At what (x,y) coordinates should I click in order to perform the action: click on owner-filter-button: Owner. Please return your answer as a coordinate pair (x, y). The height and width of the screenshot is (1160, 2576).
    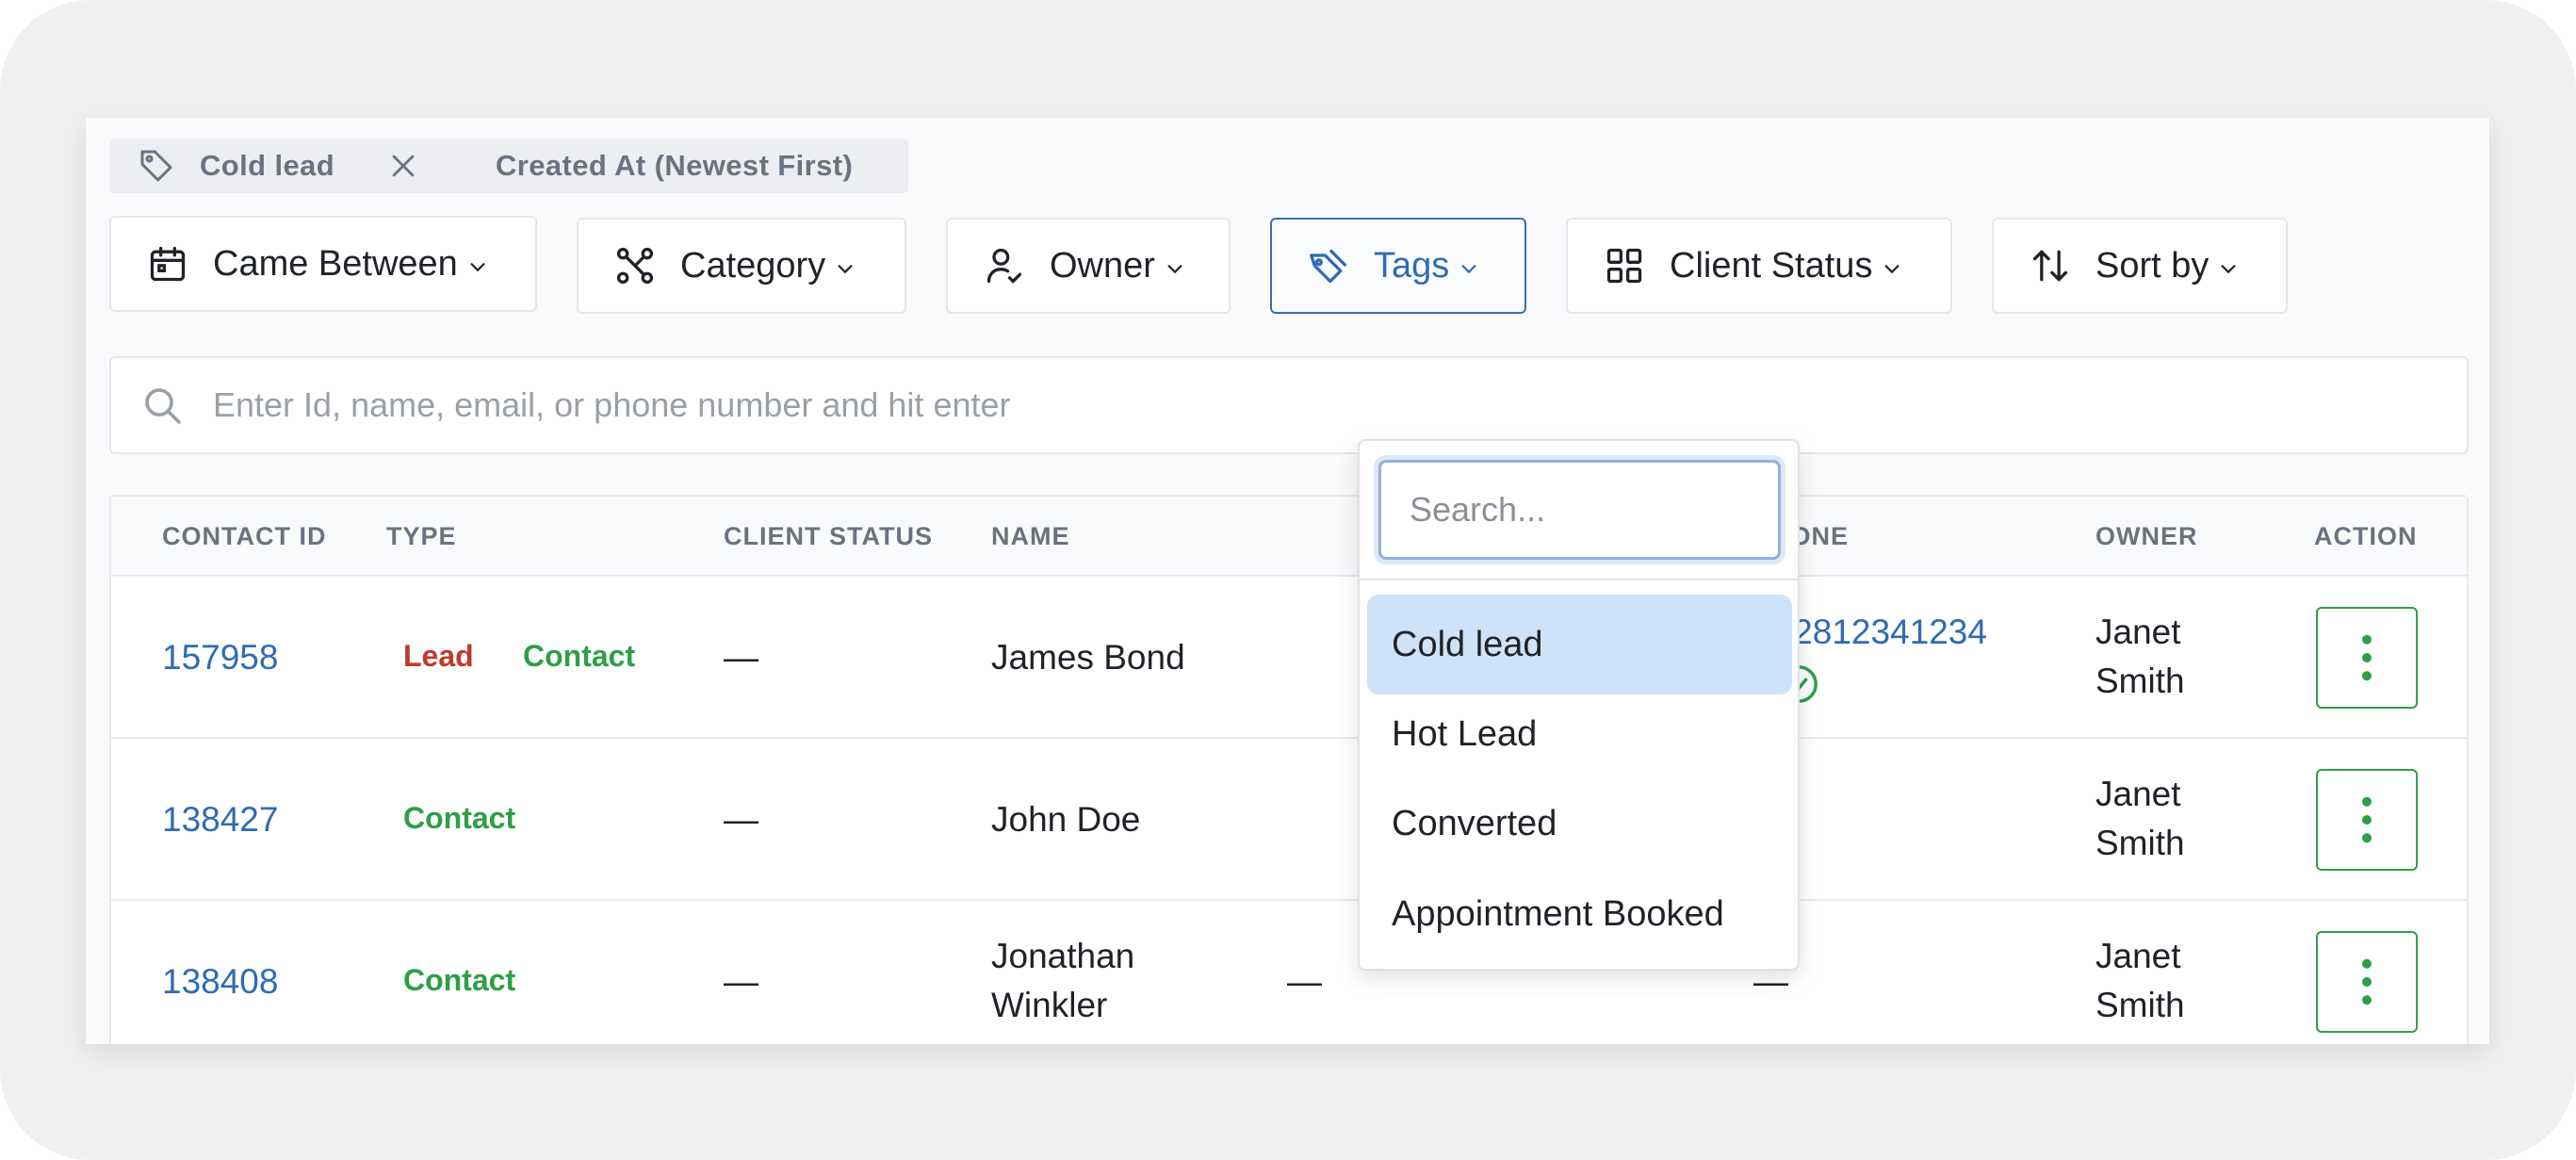
    Looking at the image, I should click on (1088, 266).